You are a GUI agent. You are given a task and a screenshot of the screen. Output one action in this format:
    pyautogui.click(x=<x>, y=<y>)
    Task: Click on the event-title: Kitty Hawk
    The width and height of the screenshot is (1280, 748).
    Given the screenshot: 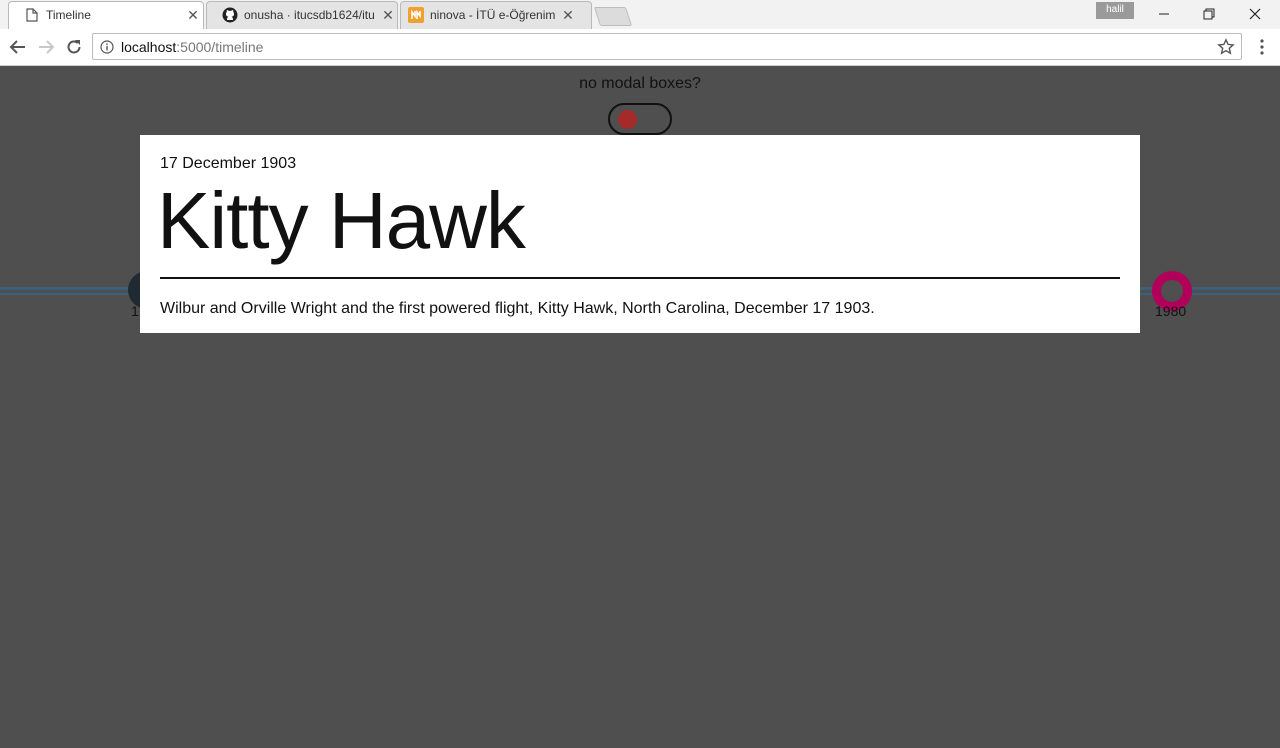 What is the action you would take?
    pyautogui.click(x=341, y=220)
    